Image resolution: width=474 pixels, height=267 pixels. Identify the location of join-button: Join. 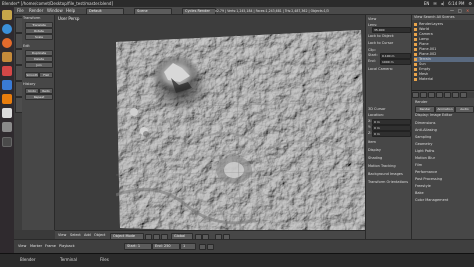
(39, 65).